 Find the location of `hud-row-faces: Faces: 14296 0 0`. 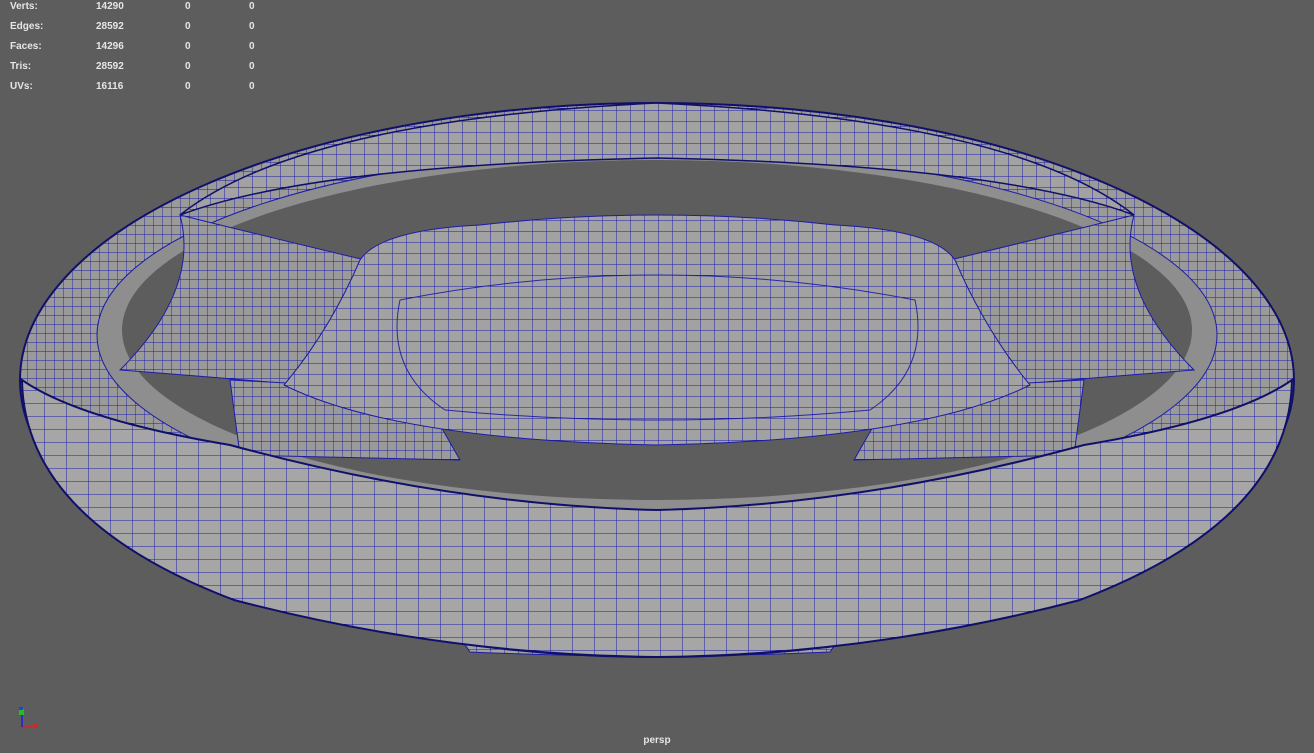

hud-row-faces: Faces: 14296 0 0 is located at coordinates (140, 48).